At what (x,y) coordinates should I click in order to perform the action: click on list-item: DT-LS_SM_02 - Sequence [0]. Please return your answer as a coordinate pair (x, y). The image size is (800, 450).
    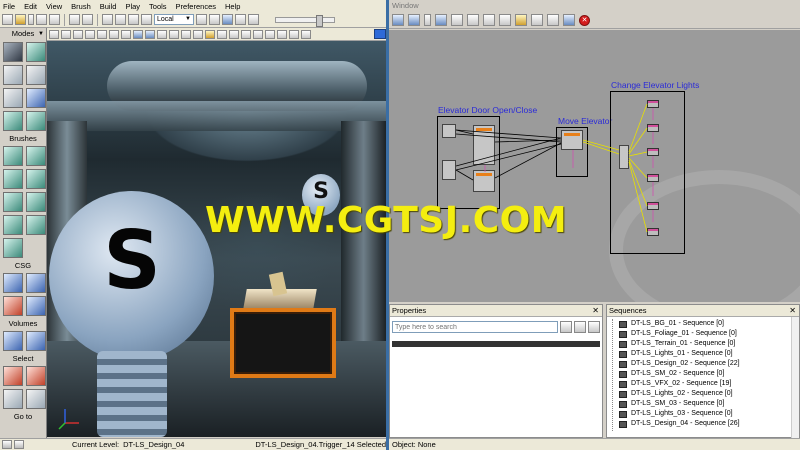
    Looking at the image, I should click on (709, 374).